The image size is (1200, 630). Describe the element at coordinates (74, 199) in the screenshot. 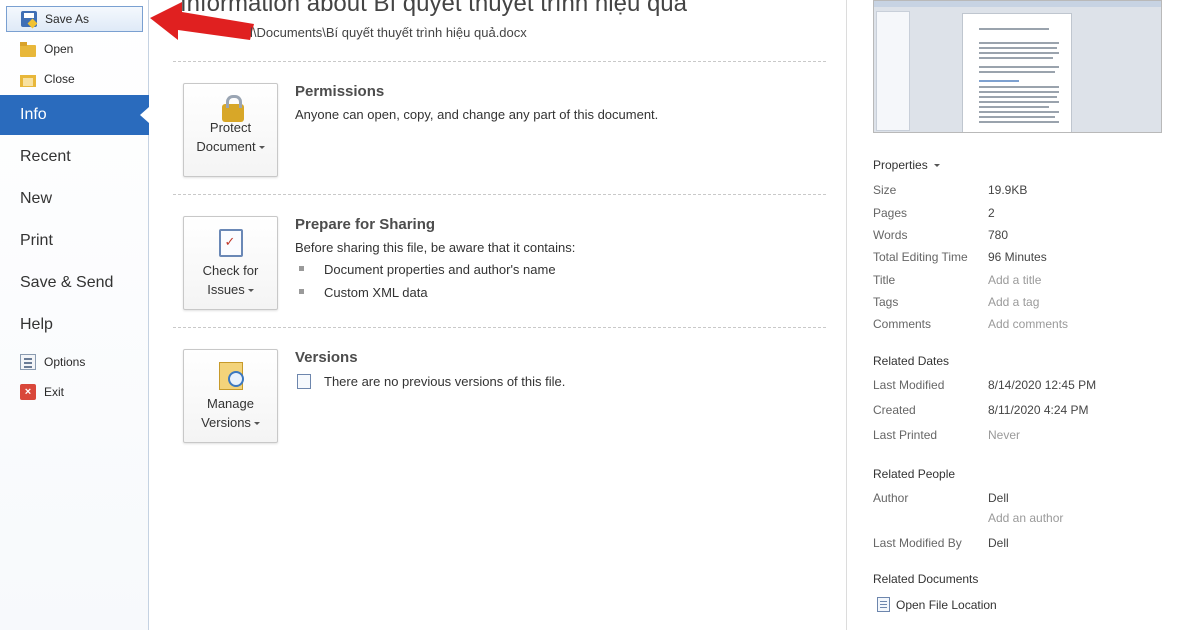

I see `tab-new: New` at that location.